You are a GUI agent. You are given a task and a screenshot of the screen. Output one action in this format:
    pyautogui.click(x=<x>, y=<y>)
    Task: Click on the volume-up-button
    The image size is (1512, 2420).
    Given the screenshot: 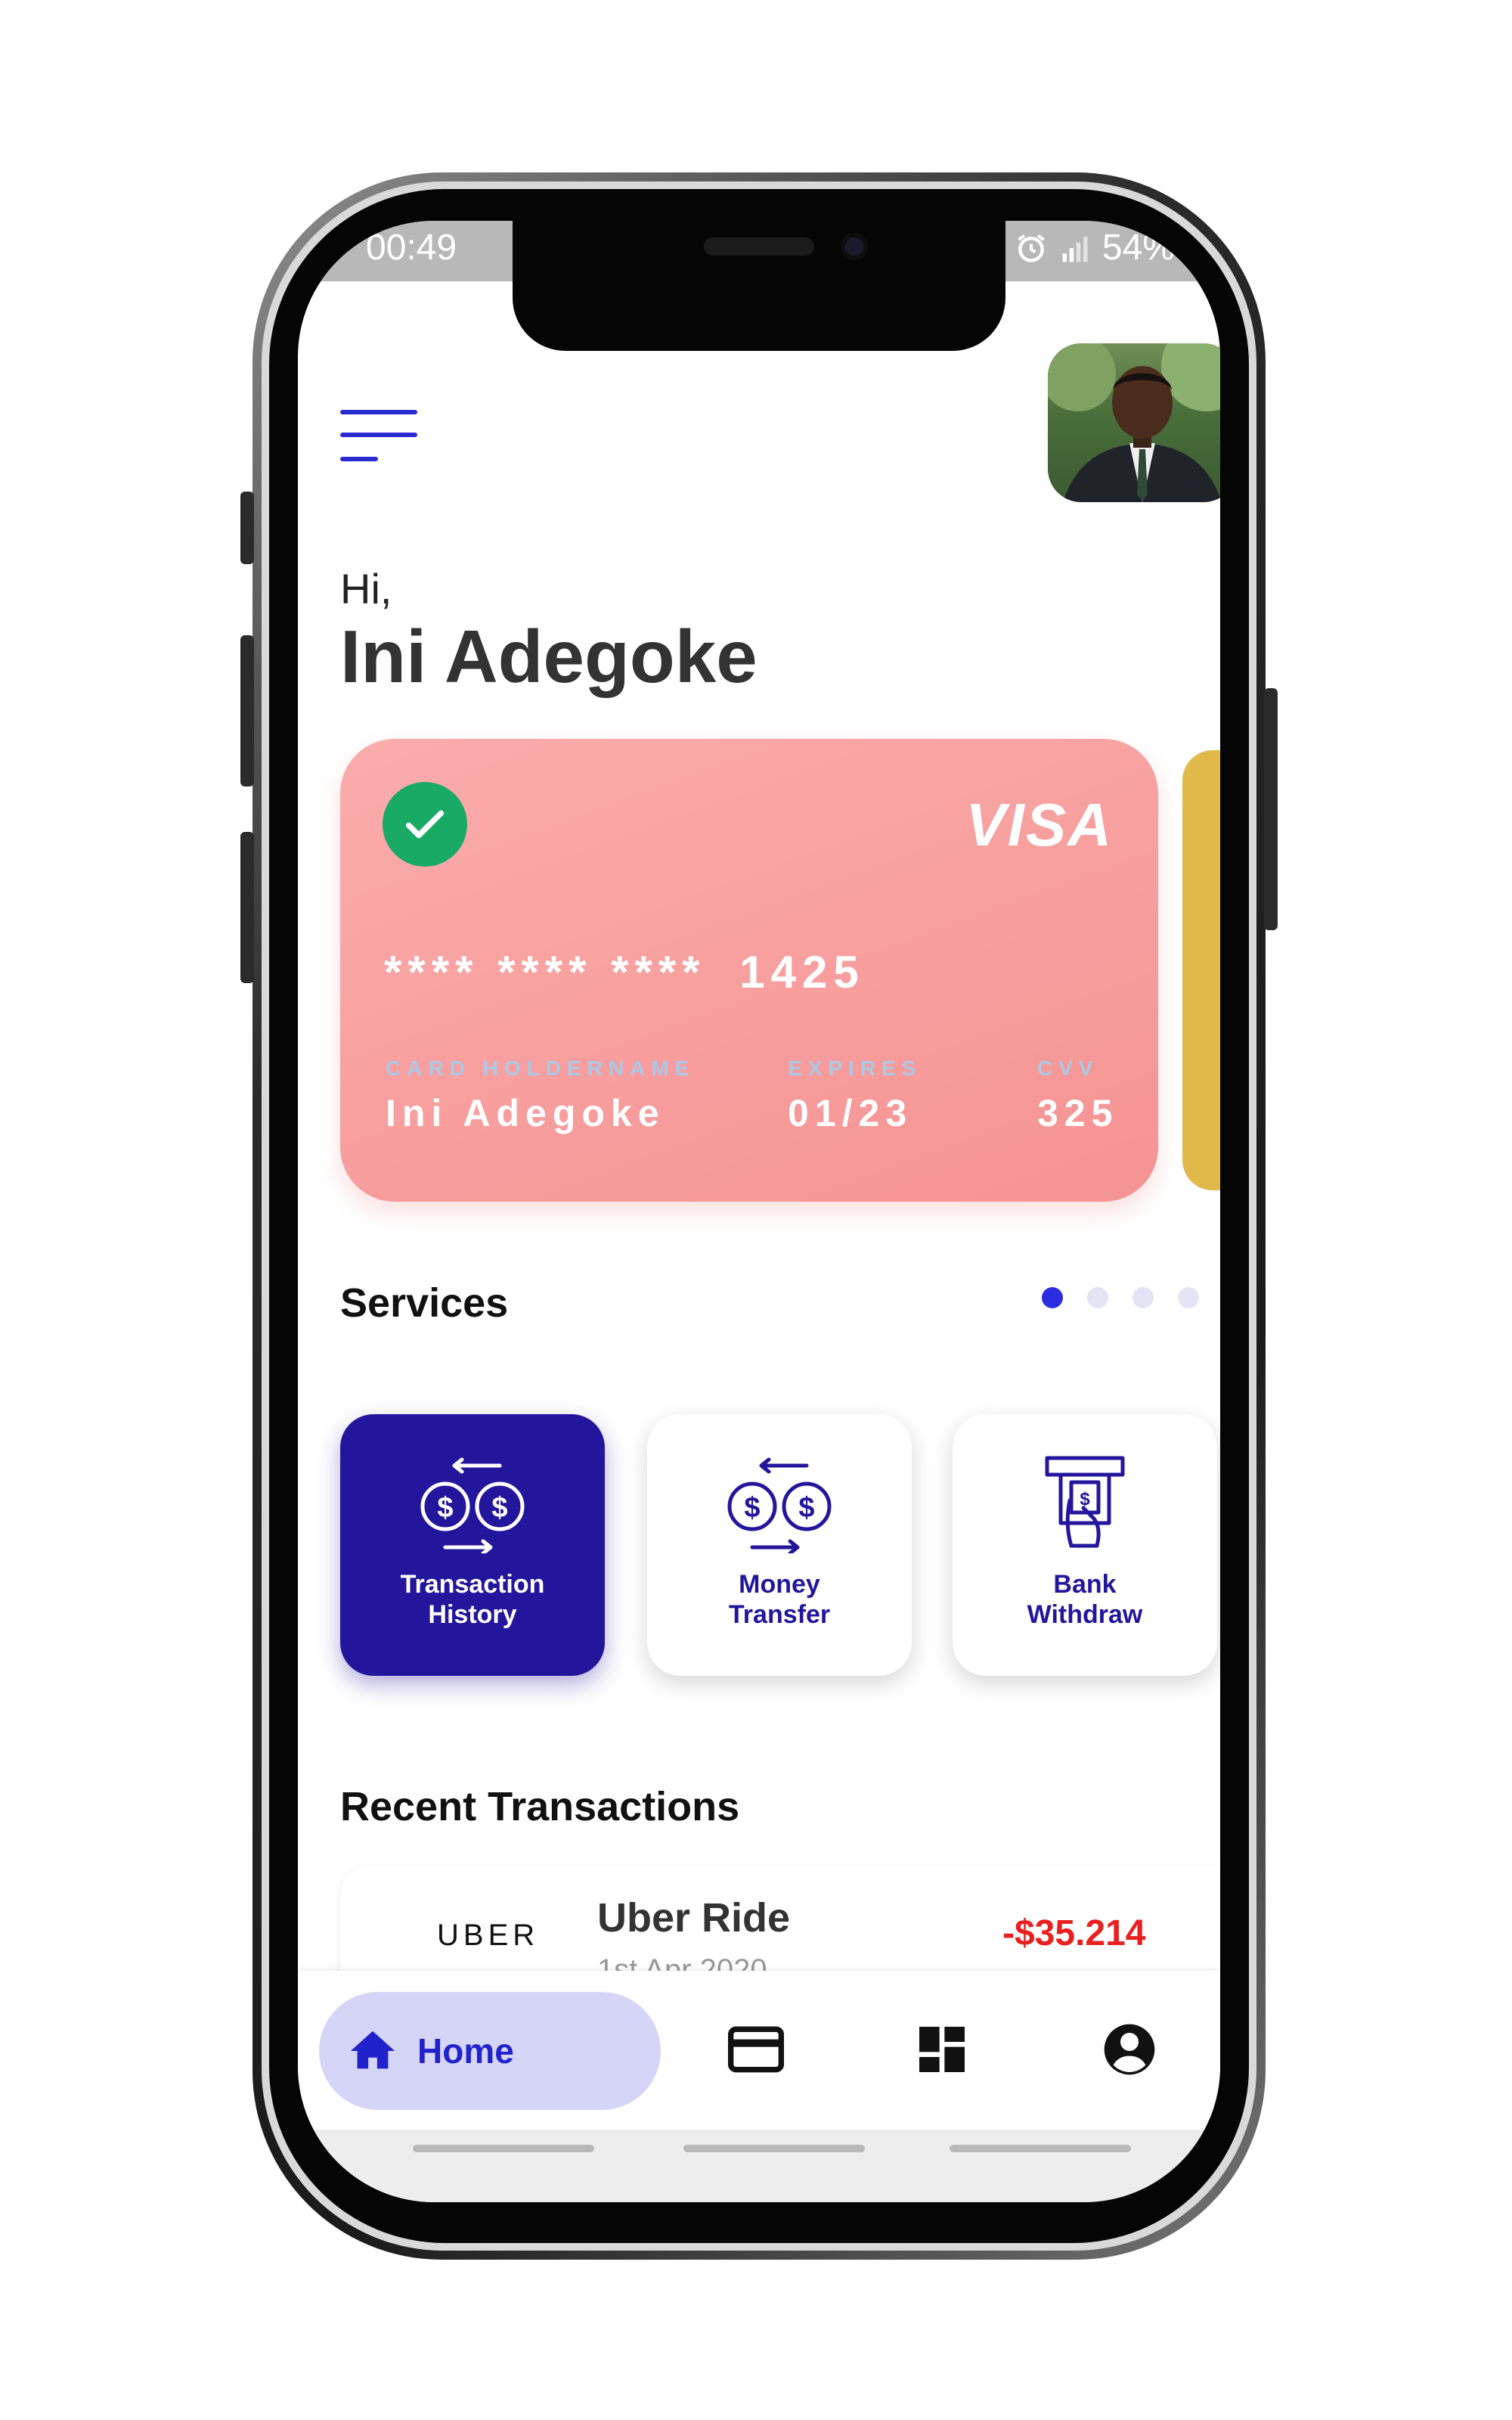 What is the action you would take?
    pyautogui.click(x=247, y=710)
    